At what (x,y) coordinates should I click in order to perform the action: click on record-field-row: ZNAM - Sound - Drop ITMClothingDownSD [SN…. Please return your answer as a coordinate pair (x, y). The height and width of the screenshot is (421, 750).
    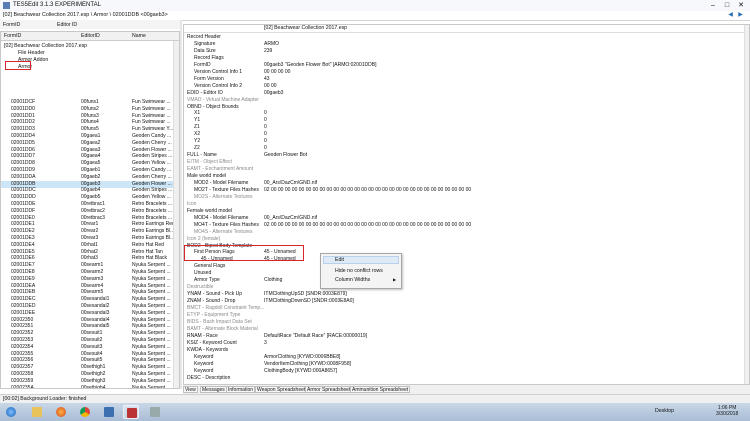
    Looking at the image, I should click on (464, 301).